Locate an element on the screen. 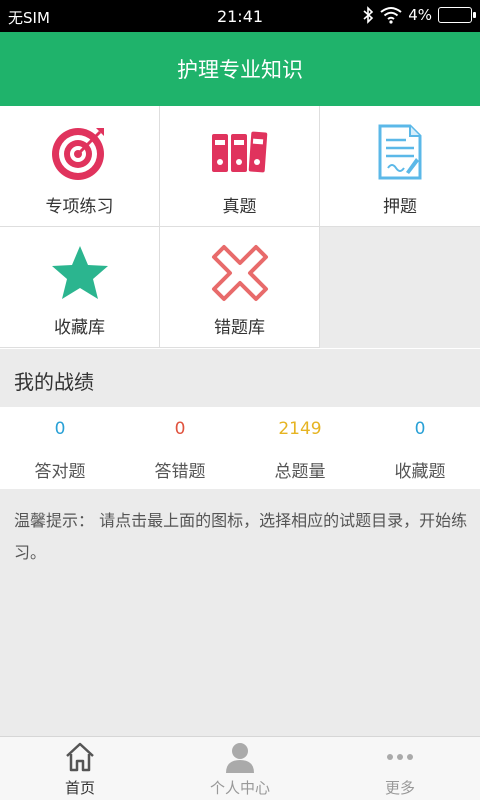  menu-item-past-exams: 真题 is located at coordinates (240, 166).